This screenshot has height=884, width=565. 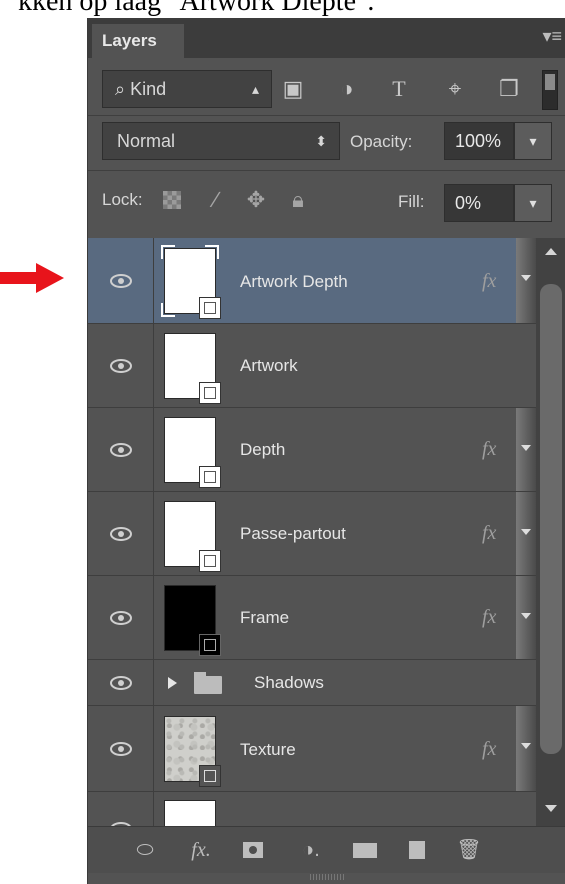 What do you see at coordinates (469, 850) in the screenshot?
I see `delete-layer-icon: 🗑︎` at bounding box center [469, 850].